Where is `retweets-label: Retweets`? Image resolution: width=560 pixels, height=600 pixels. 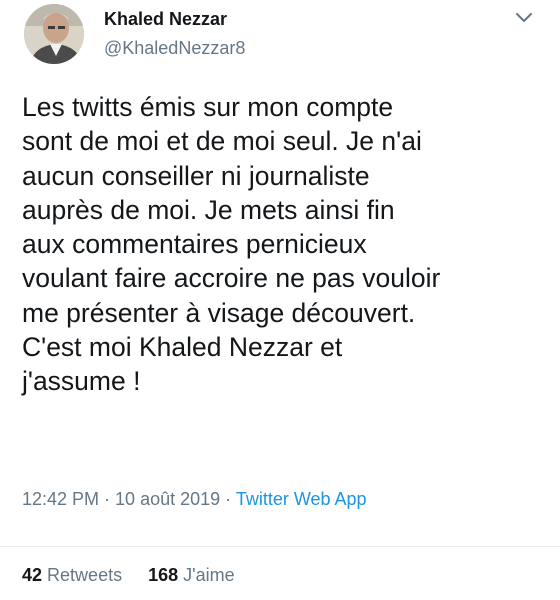 retweets-label: Retweets is located at coordinates (85, 575).